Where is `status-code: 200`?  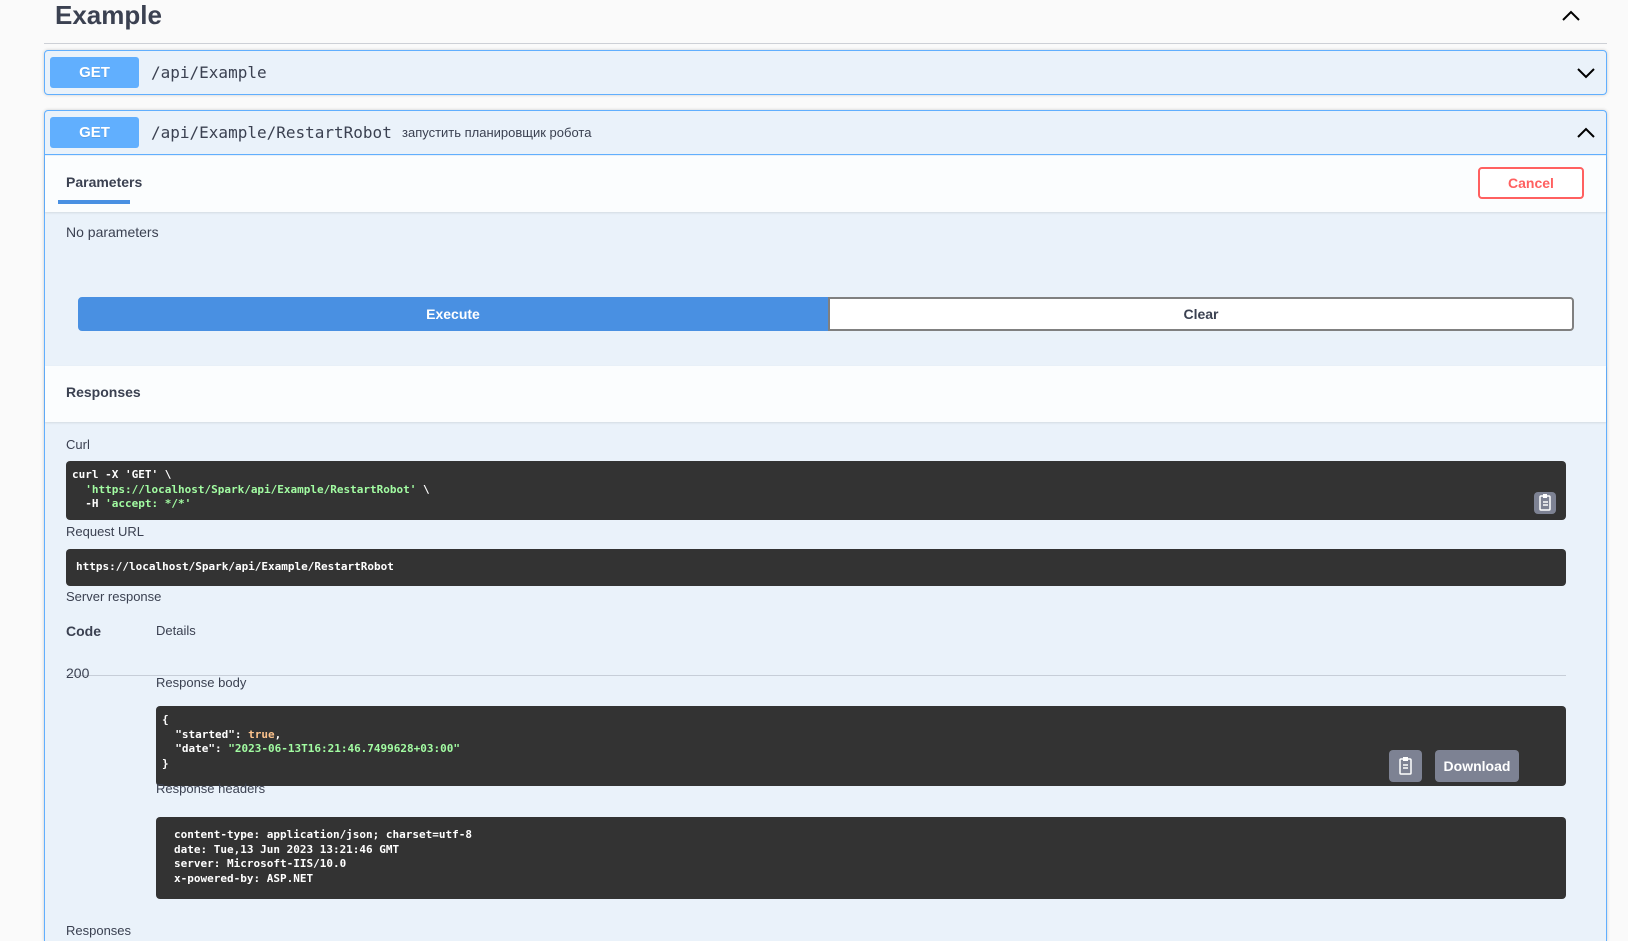 status-code: 200 is located at coordinates (78, 673).